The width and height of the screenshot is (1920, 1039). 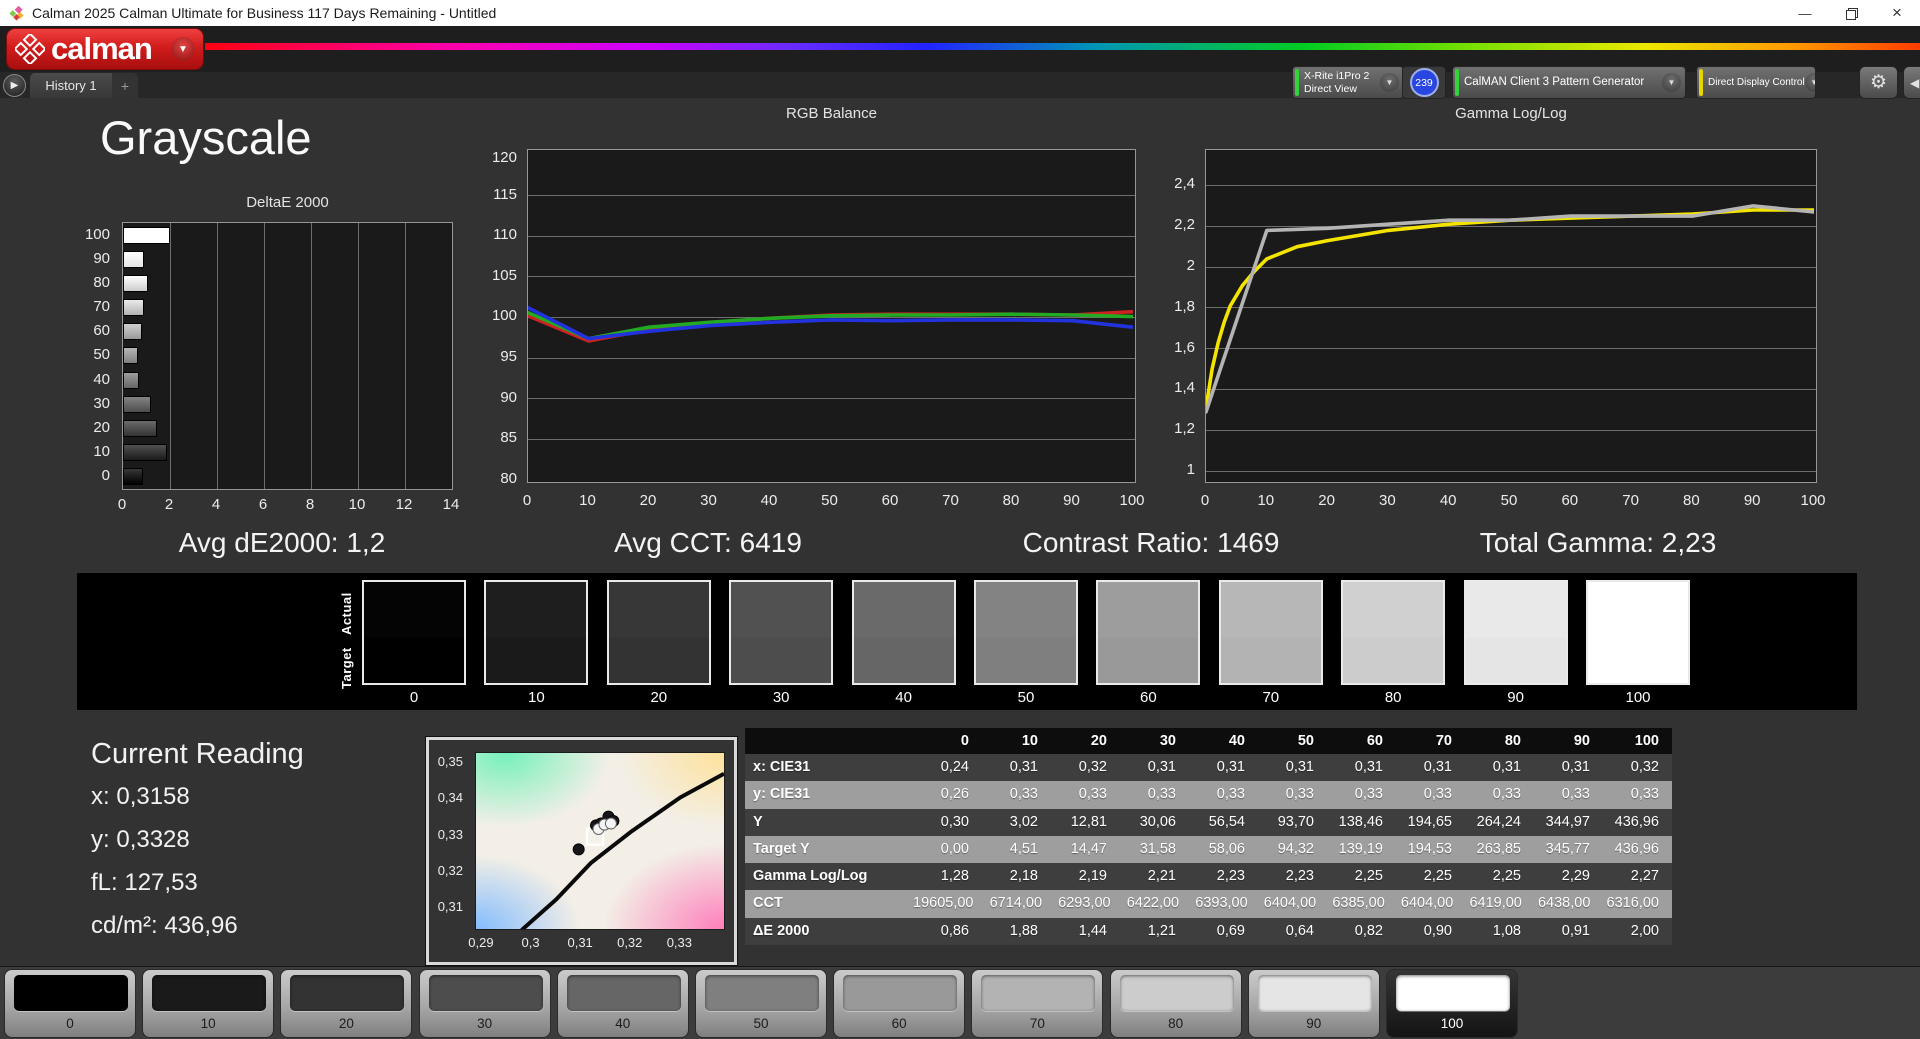 What do you see at coordinates (1805, 13) in the screenshot?
I see `minimize-button: —` at bounding box center [1805, 13].